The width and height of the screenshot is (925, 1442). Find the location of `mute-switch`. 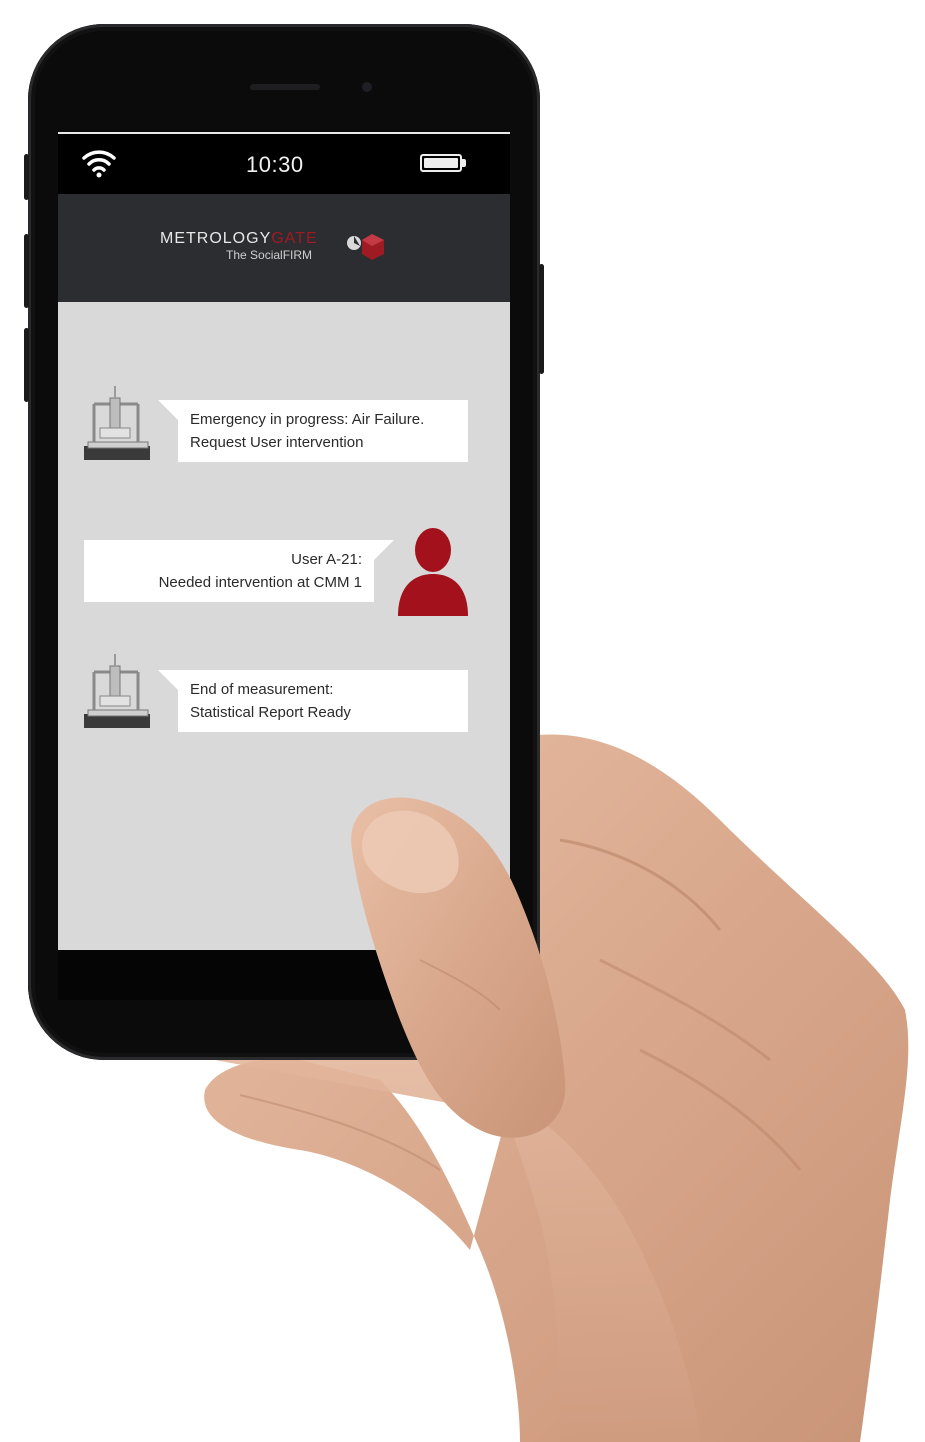

mute-switch is located at coordinates (26, 177).